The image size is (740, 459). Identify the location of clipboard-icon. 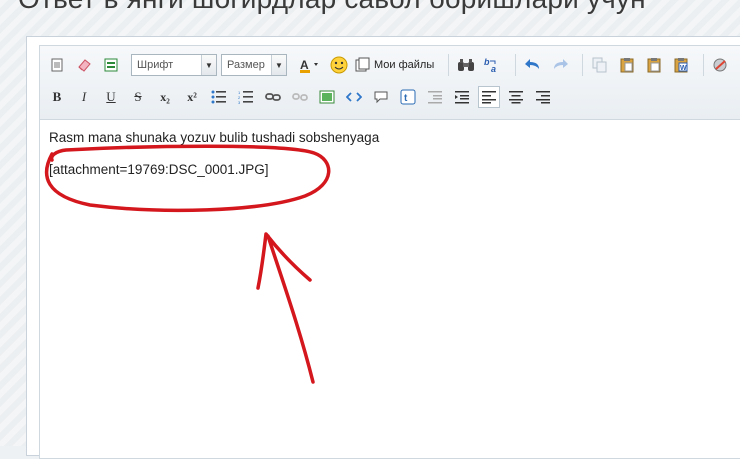
(627, 65).